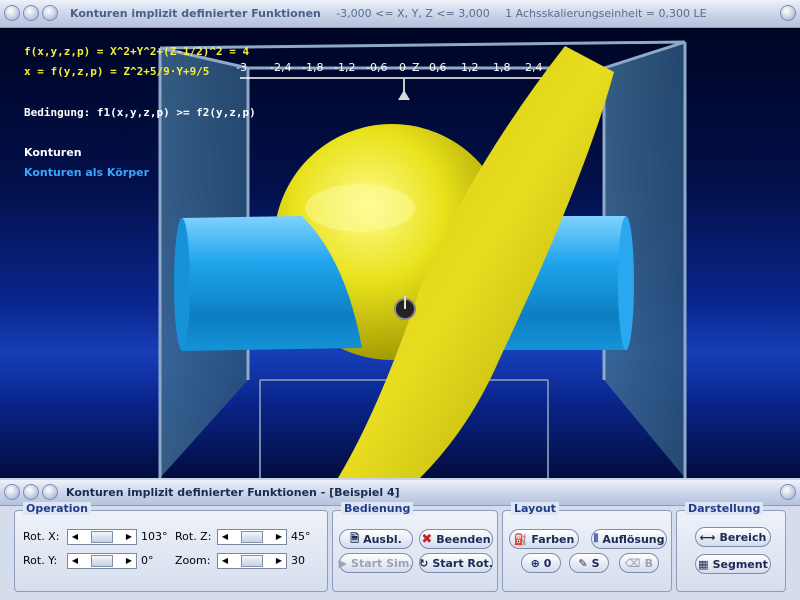 Image resolution: width=800 pixels, height=600 pixels. Describe the element at coordinates (633, 539) in the screenshot. I see `aufloesung-button-label: Auflösung` at that location.